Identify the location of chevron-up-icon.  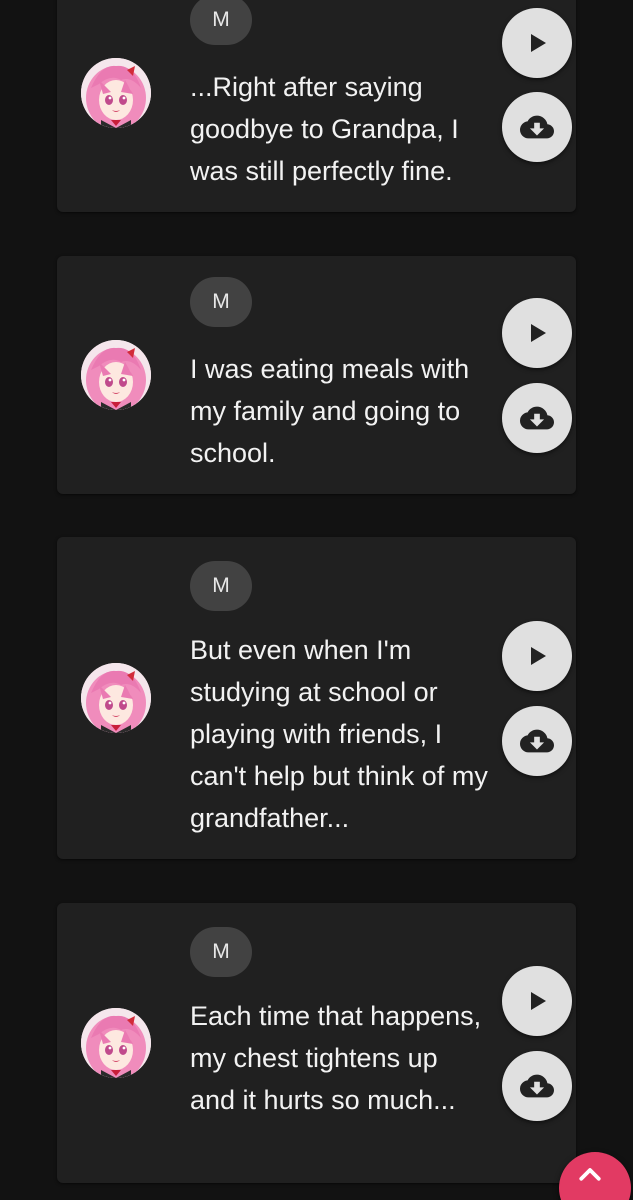
(590, 1174).